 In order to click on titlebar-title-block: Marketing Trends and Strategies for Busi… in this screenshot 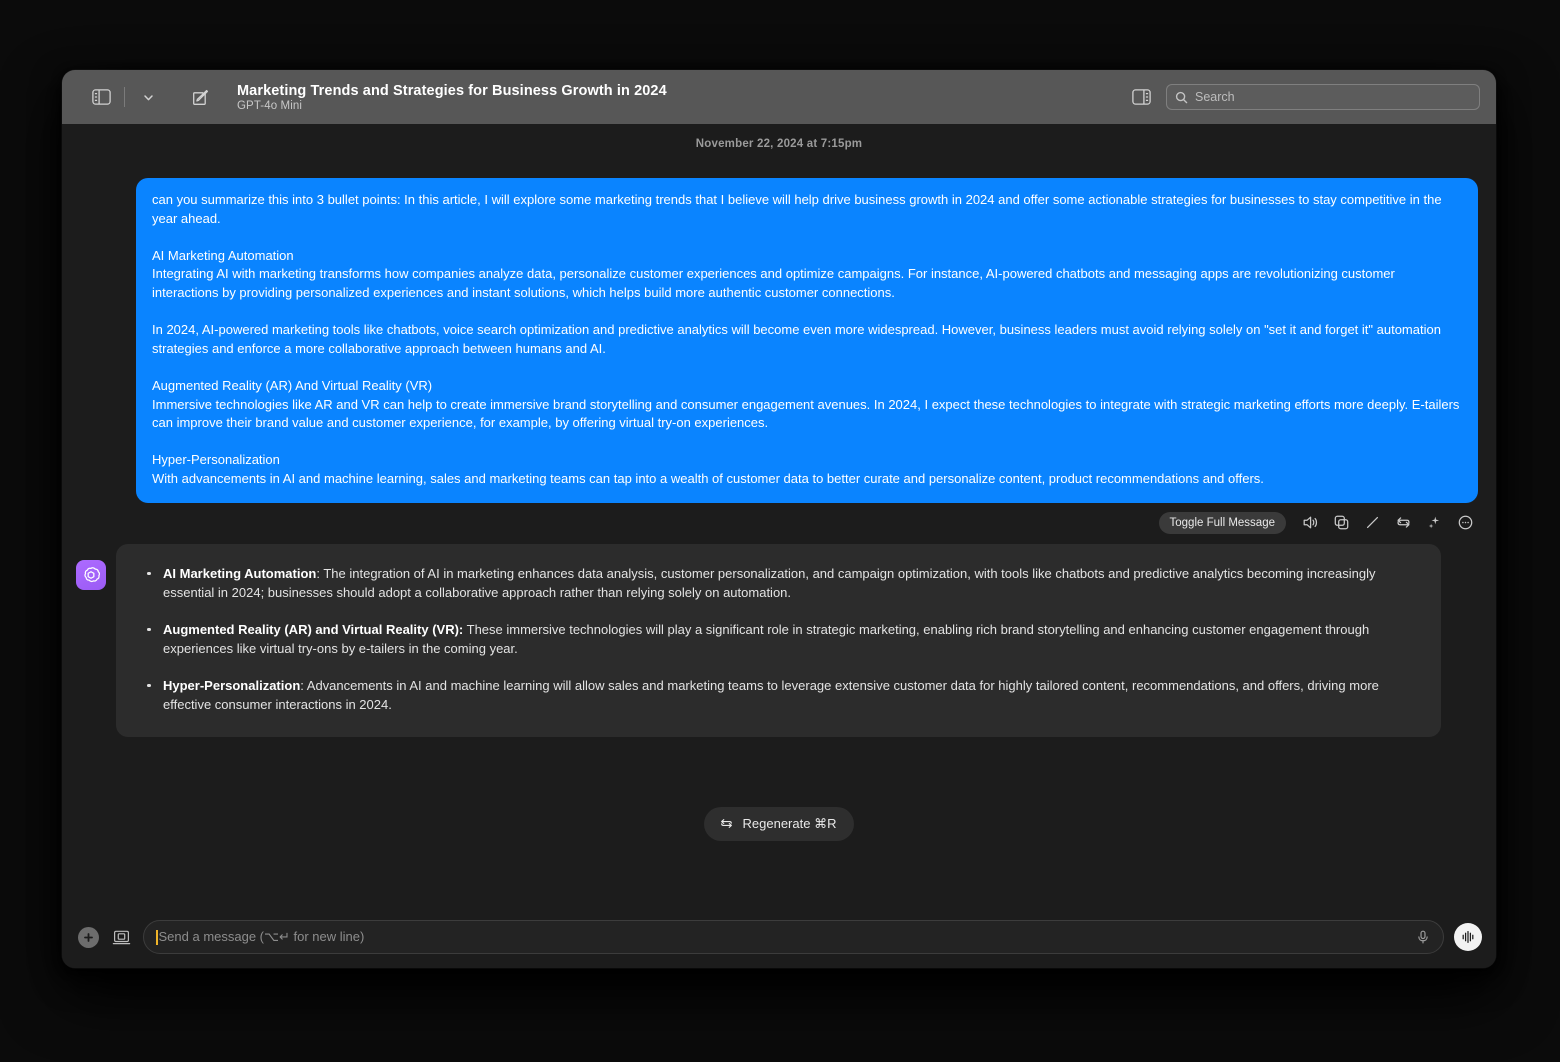, I will do `click(452, 97)`.